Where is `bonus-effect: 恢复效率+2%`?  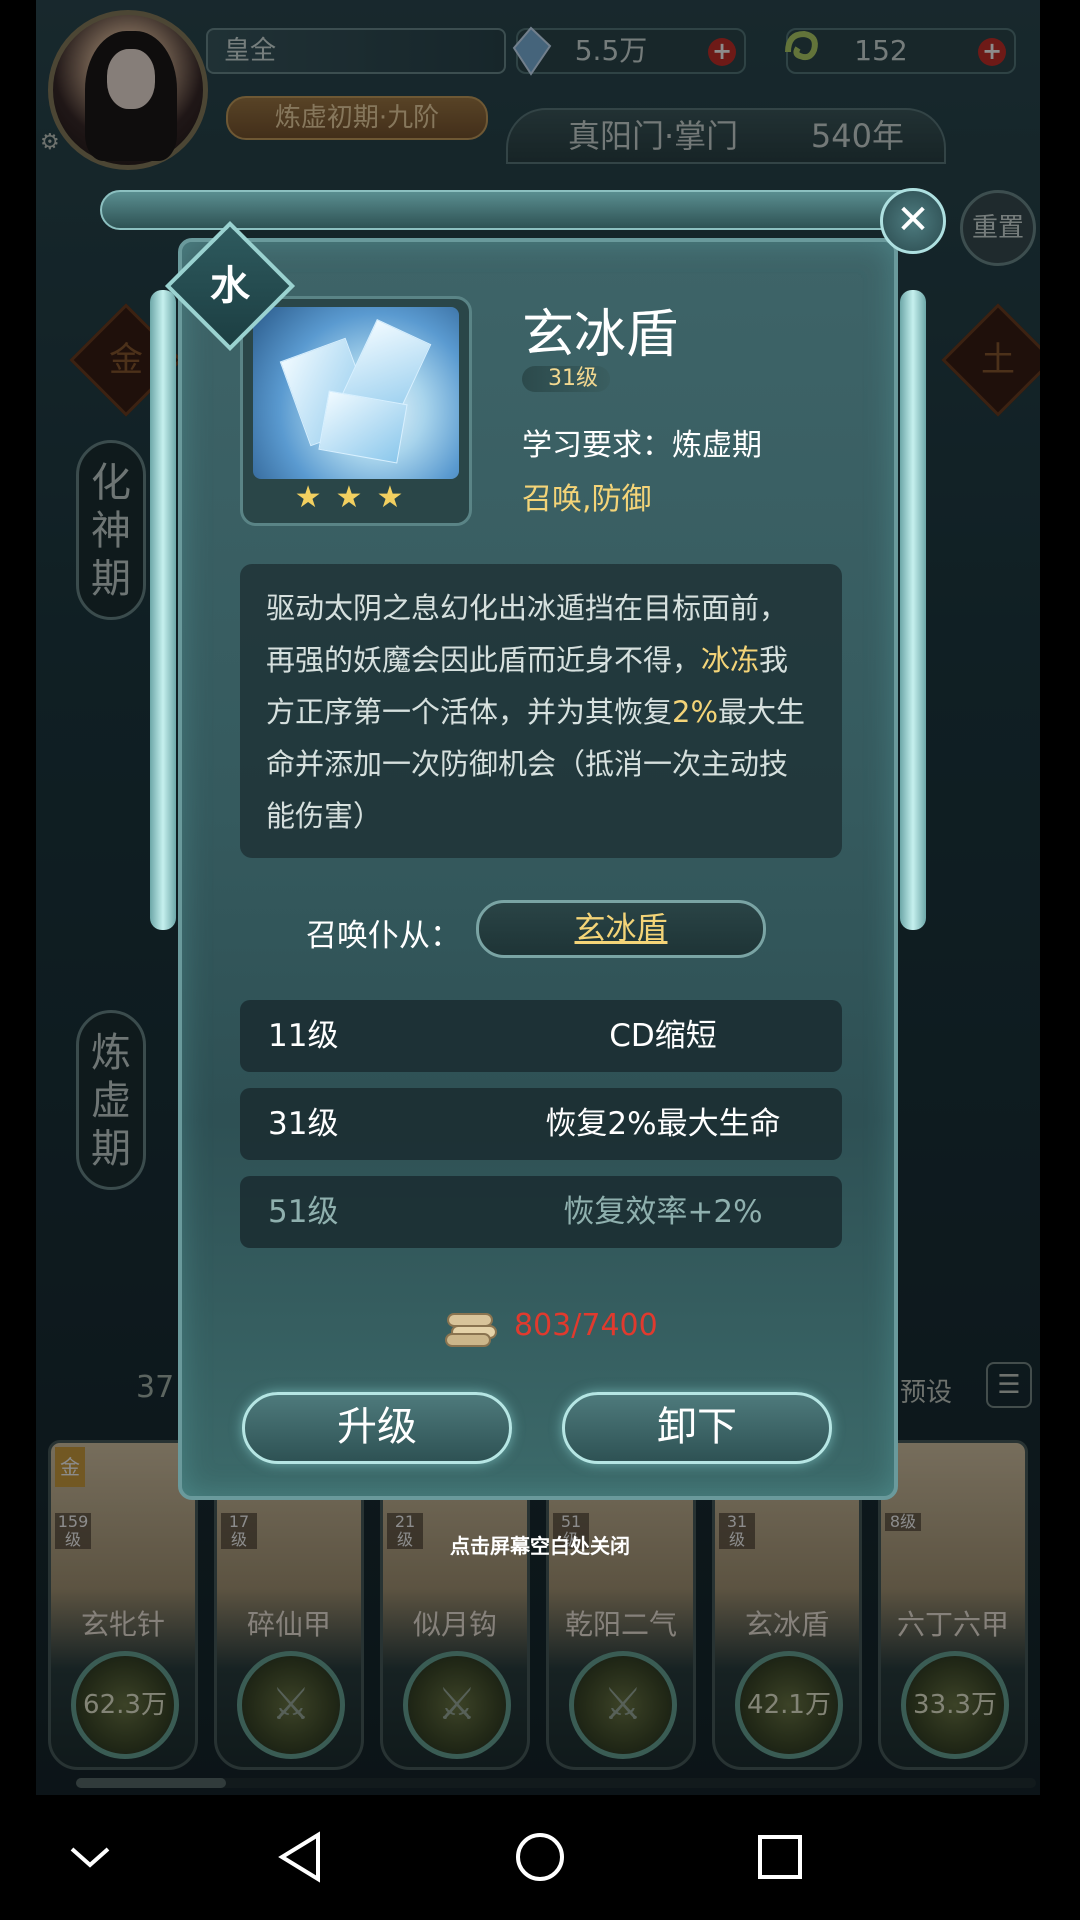 bonus-effect: 恢复效率+2% is located at coordinates (663, 1212).